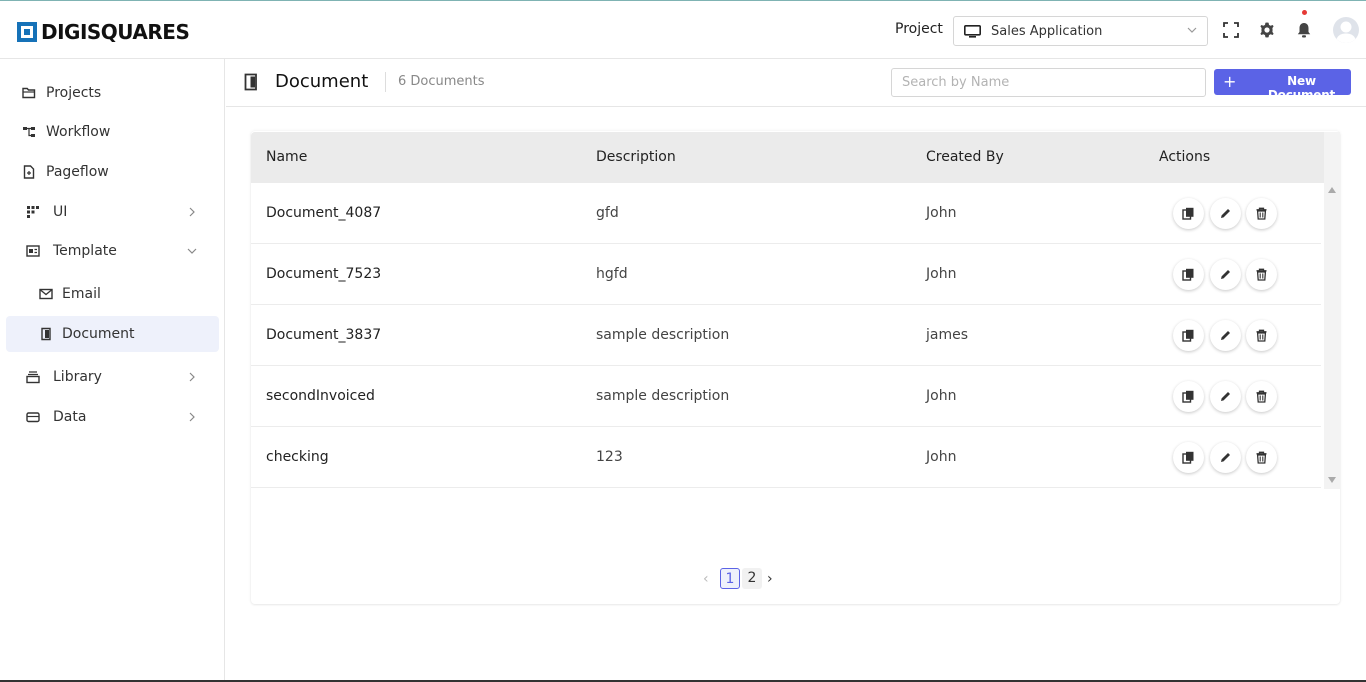 This screenshot has height=682, width=1366. I want to click on page-1-button: 1, so click(730, 578).